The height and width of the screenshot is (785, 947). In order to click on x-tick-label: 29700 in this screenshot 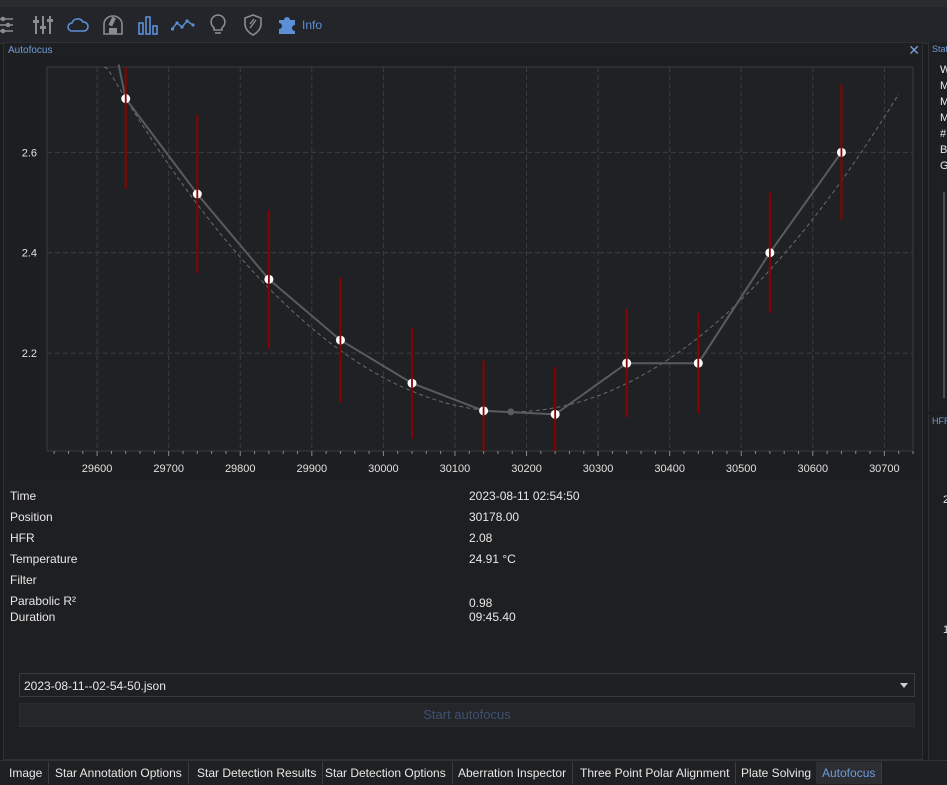, I will do `click(168, 469)`.